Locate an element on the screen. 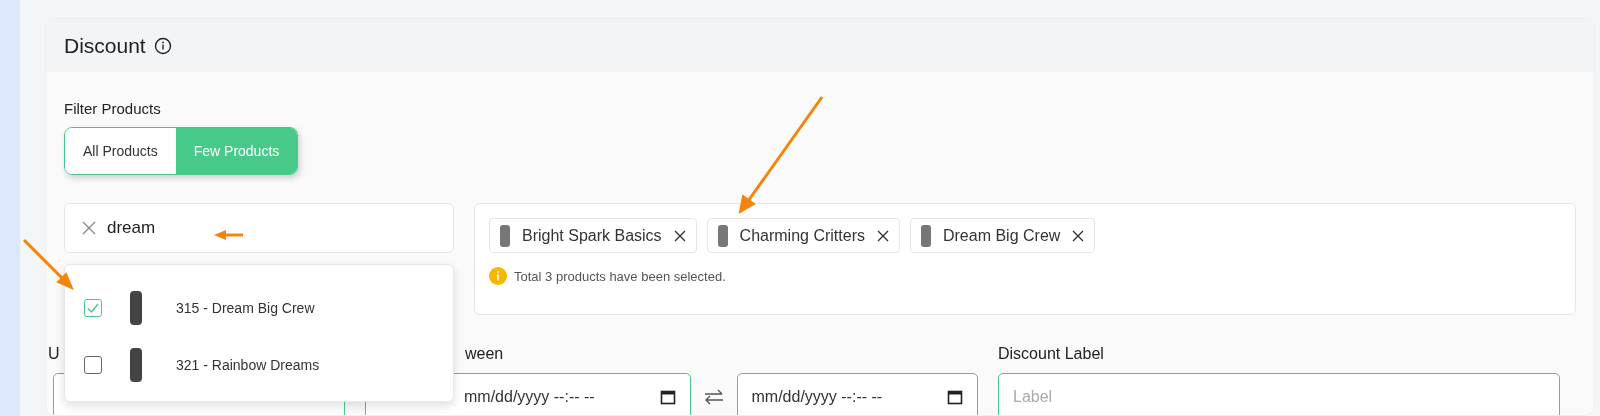  result-label: 321 - Rainbow Dreams is located at coordinates (248, 364).